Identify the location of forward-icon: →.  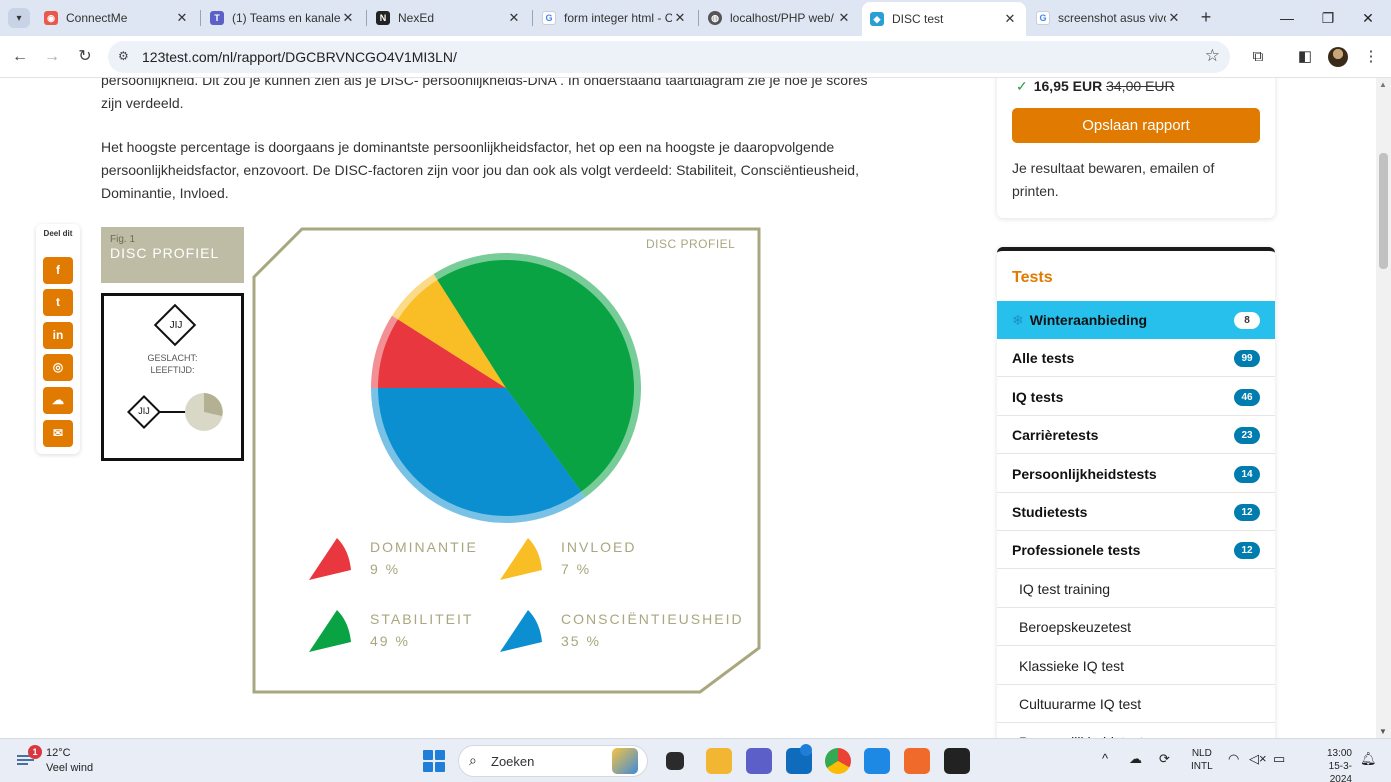
(52, 57).